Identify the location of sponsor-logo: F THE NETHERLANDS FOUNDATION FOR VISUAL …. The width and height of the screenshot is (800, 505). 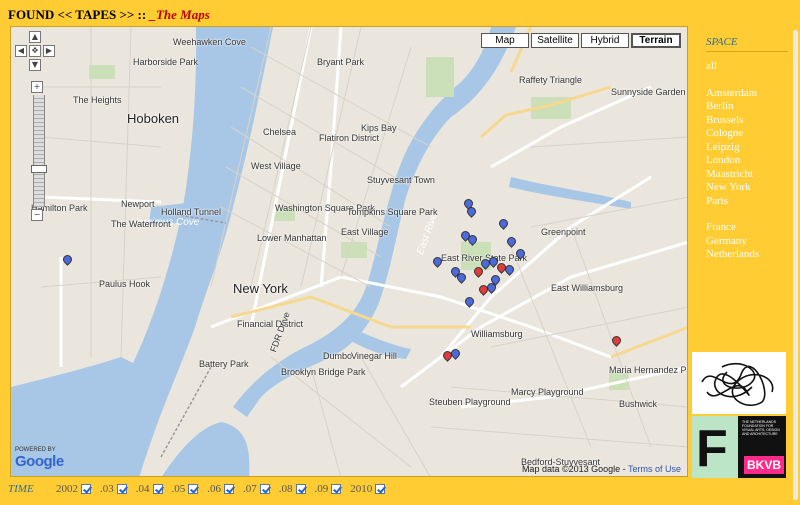
(739, 447).